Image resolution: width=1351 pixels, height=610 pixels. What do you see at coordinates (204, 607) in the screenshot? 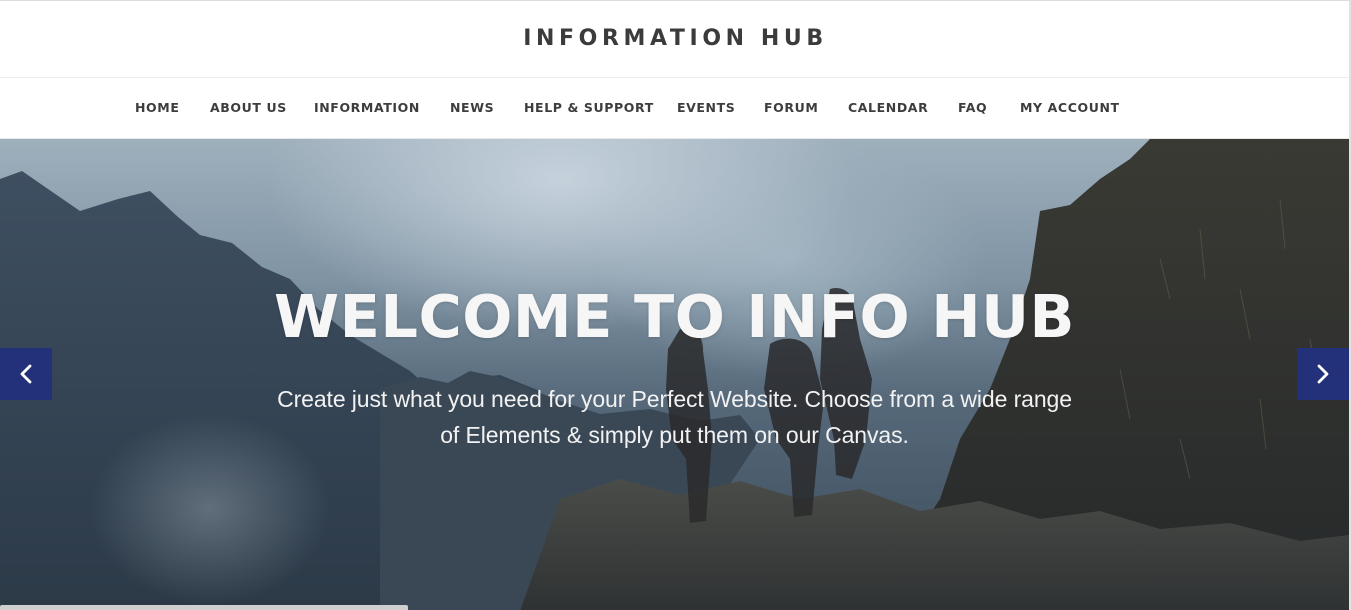
I see `horizontal-scrollbar` at bounding box center [204, 607].